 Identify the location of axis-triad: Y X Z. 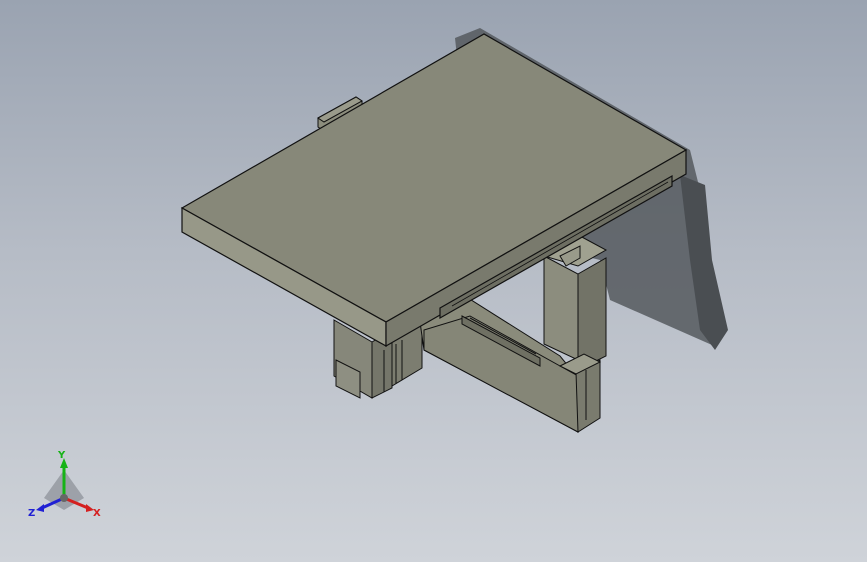
(65, 486).